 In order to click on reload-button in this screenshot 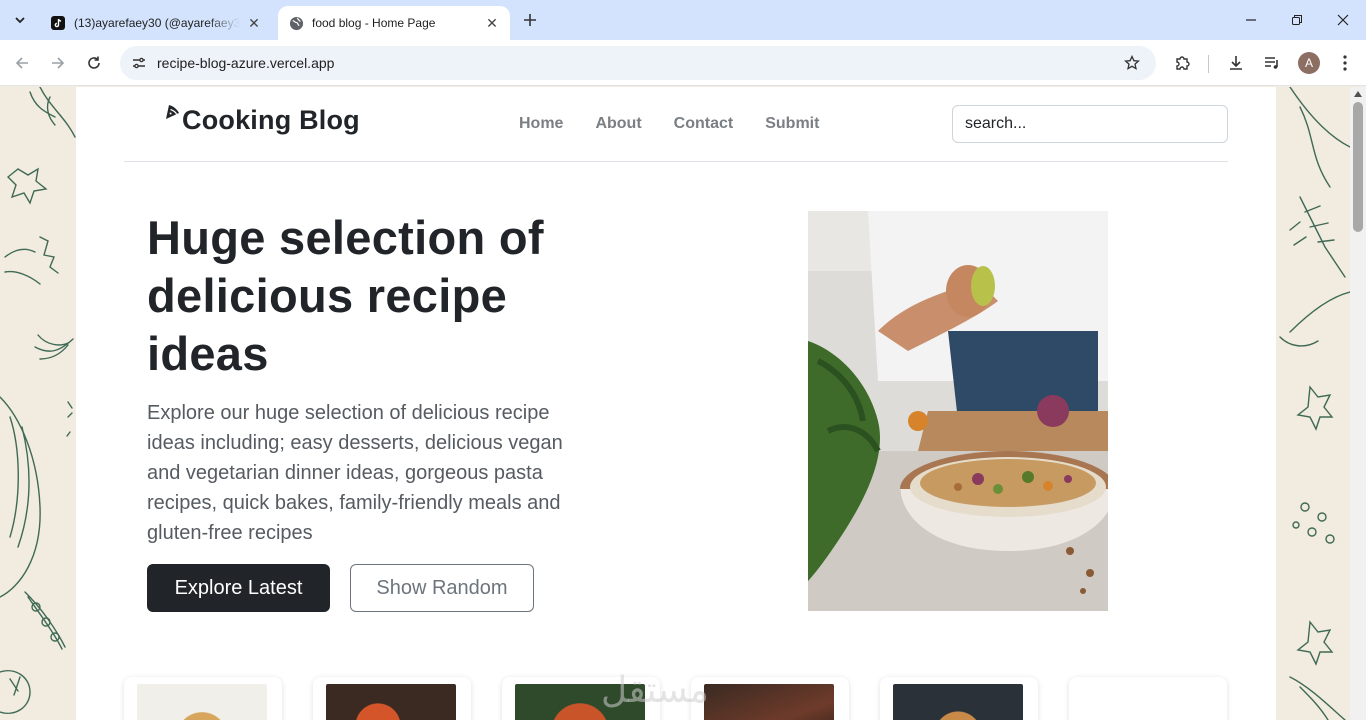, I will do `click(94, 63)`.